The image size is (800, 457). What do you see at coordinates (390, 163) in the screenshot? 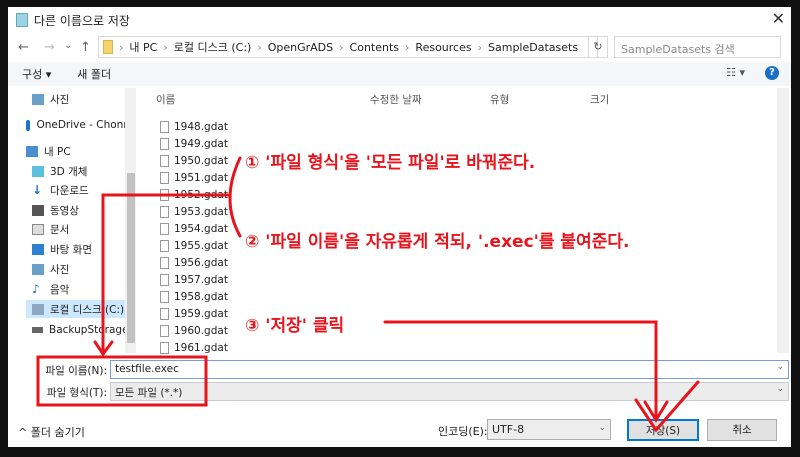
I see `annotation-step-1: ① '파일 형식'을 '모든 파일'로 바꿔준다.` at bounding box center [390, 163].